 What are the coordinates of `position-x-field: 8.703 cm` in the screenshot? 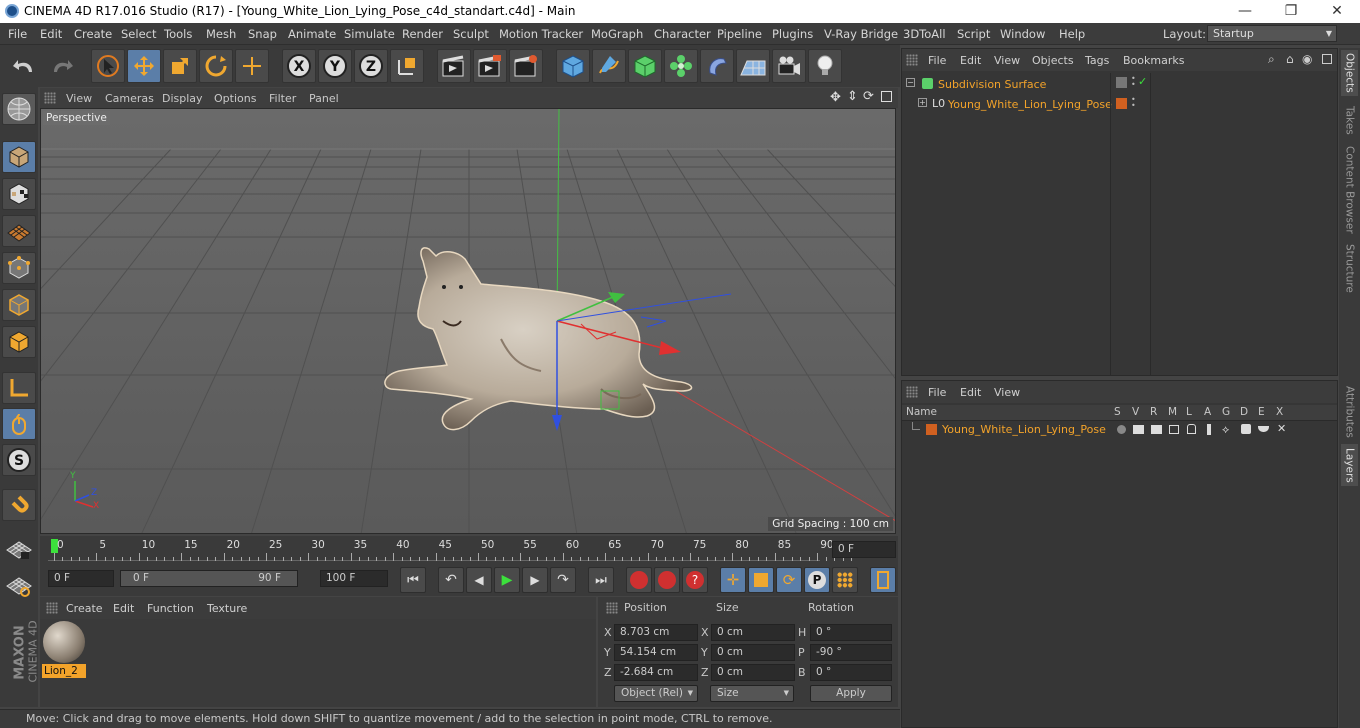 It's located at (656, 632).